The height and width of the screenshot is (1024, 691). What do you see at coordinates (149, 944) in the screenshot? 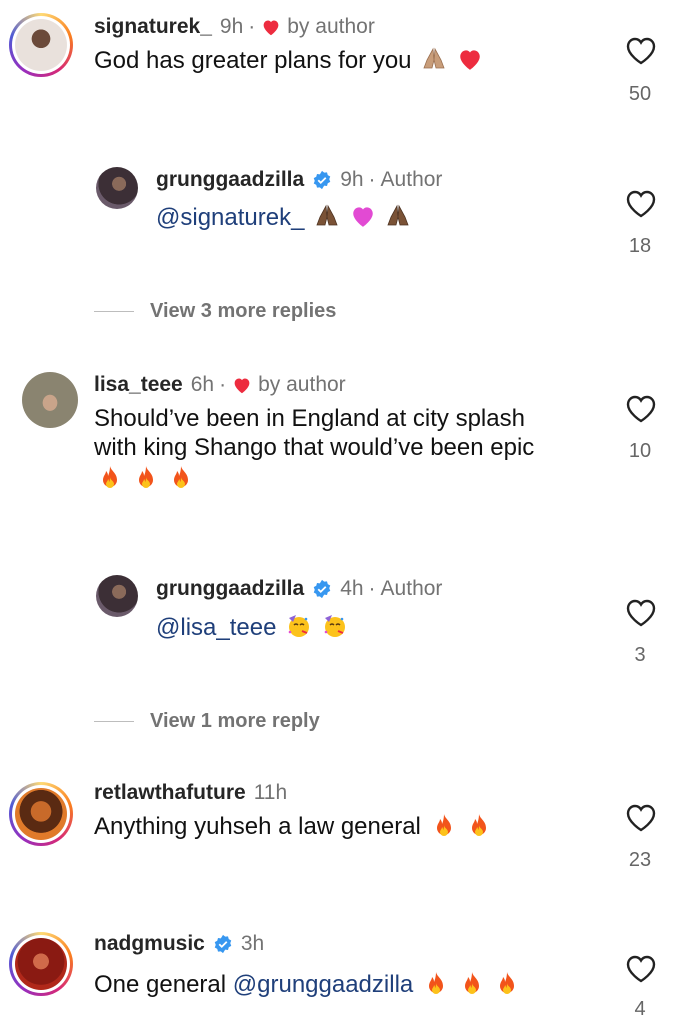
I see `username: nadgmusic` at bounding box center [149, 944].